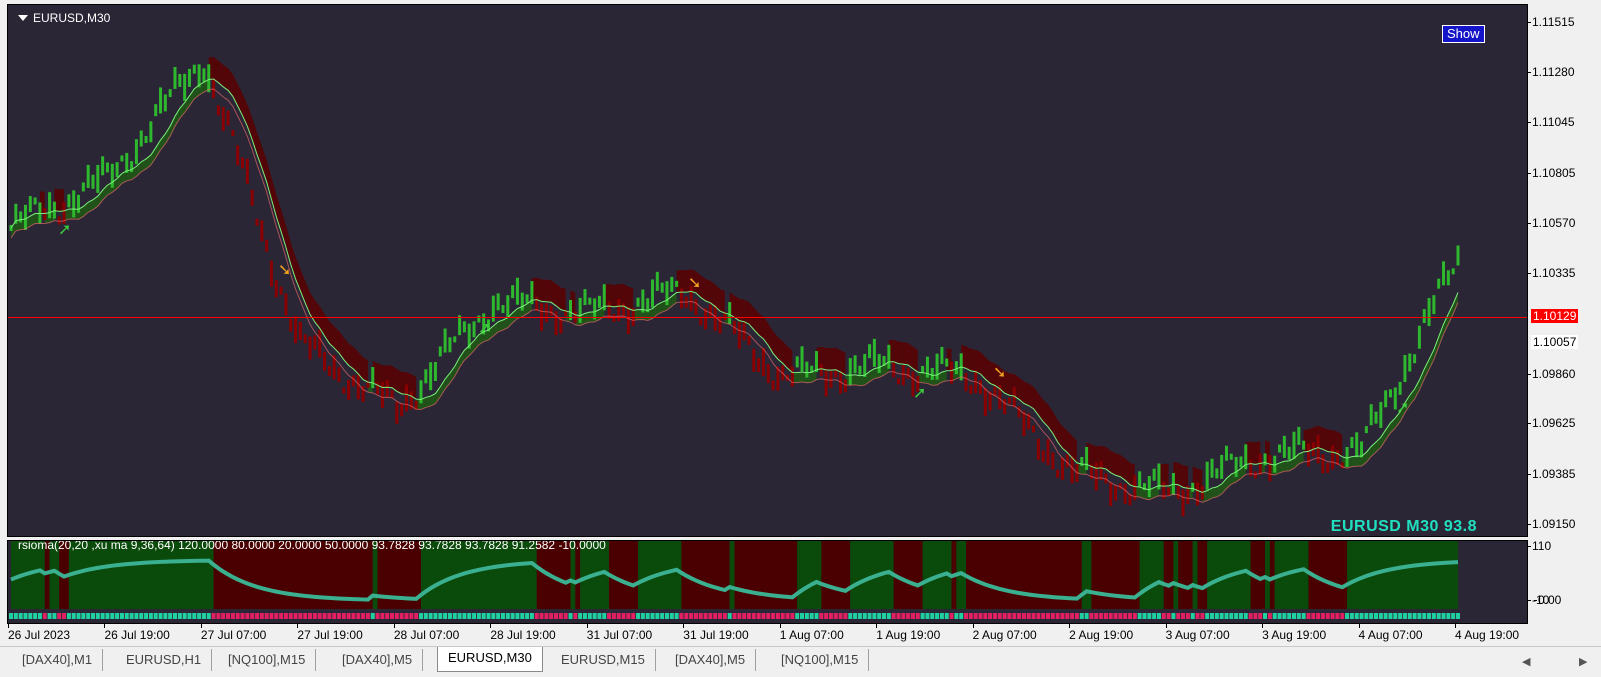  What do you see at coordinates (1551, 423) in the screenshot?
I see `price-tick: 1.09625` at bounding box center [1551, 423].